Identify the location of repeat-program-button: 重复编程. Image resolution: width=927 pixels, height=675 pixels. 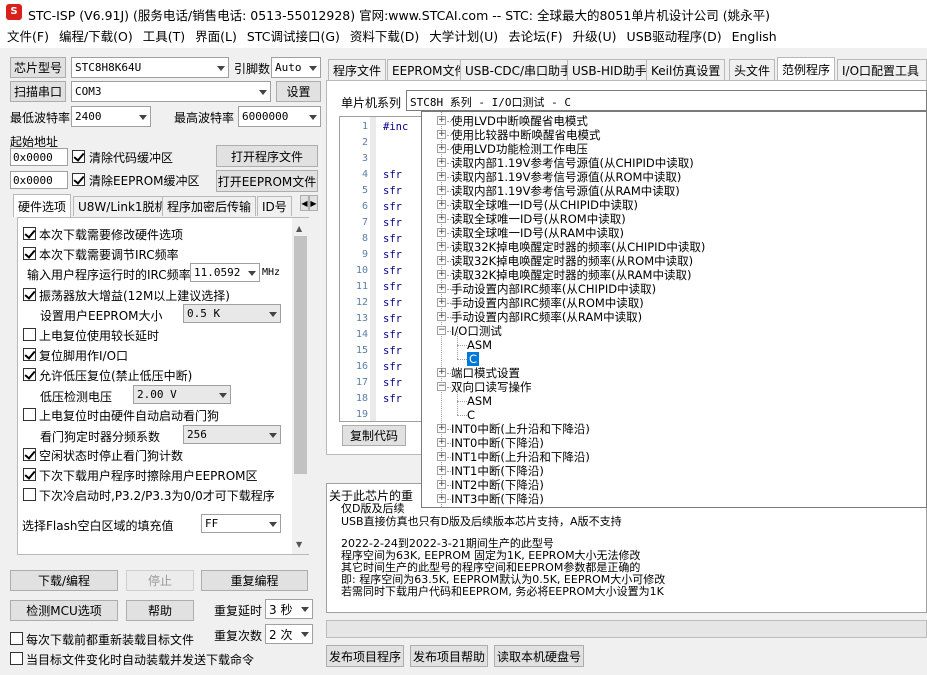
(254, 580).